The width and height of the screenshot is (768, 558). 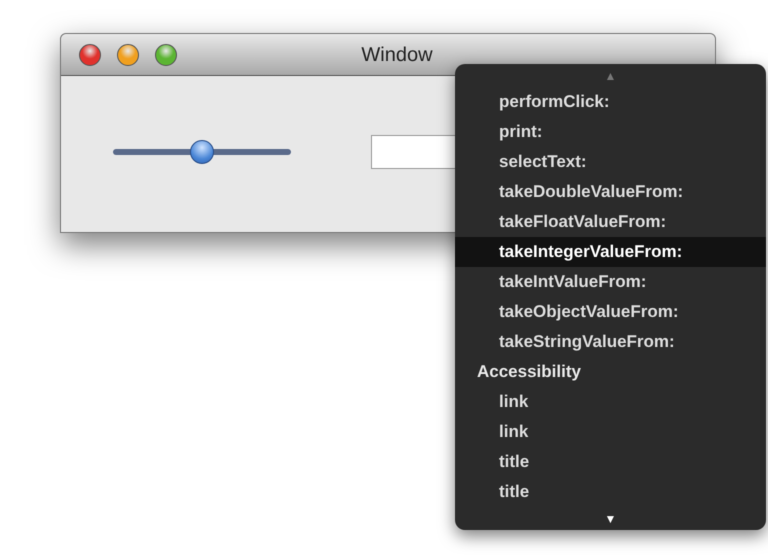 I want to click on slider, so click(x=202, y=152).